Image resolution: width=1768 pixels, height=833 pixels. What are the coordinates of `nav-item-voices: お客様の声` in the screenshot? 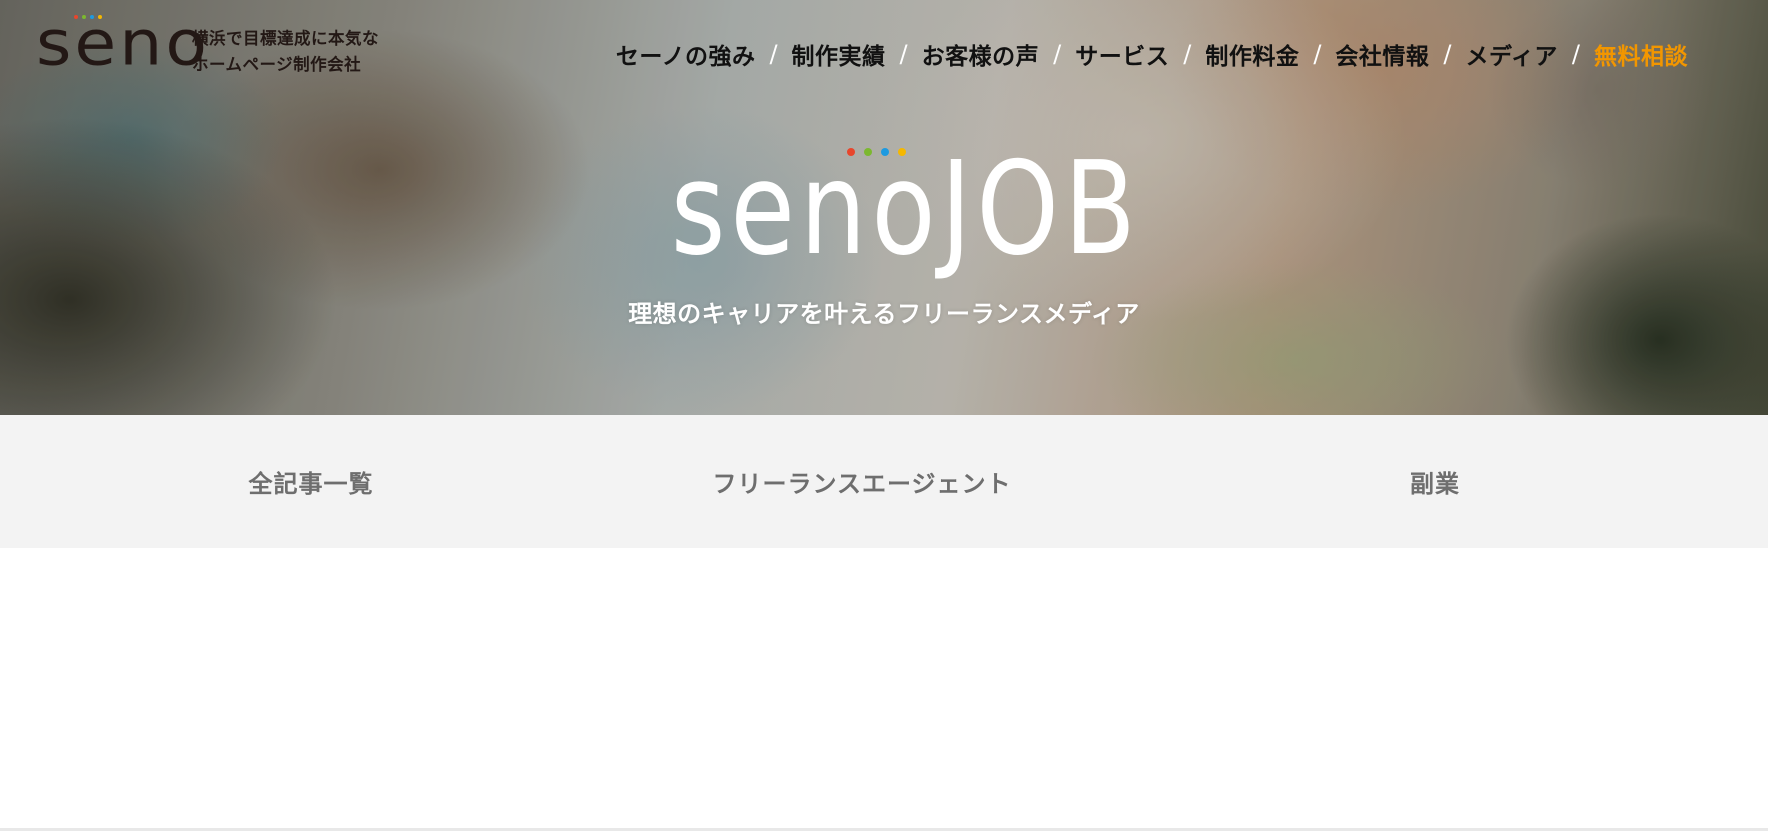 It's located at (981, 54).